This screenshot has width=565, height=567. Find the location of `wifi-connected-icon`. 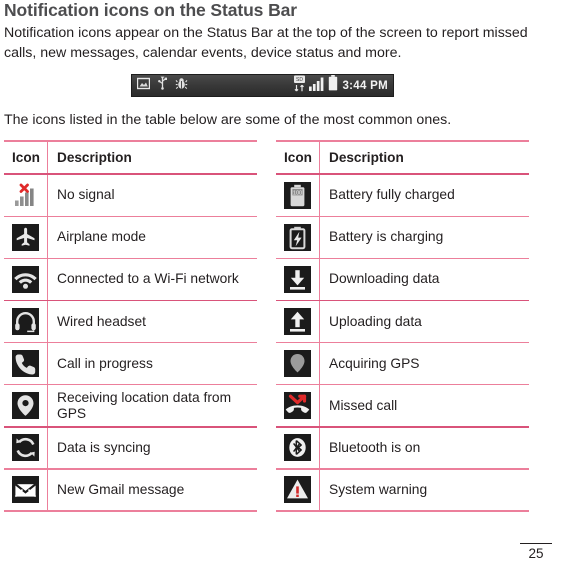

wifi-connected-icon is located at coordinates (25, 279).